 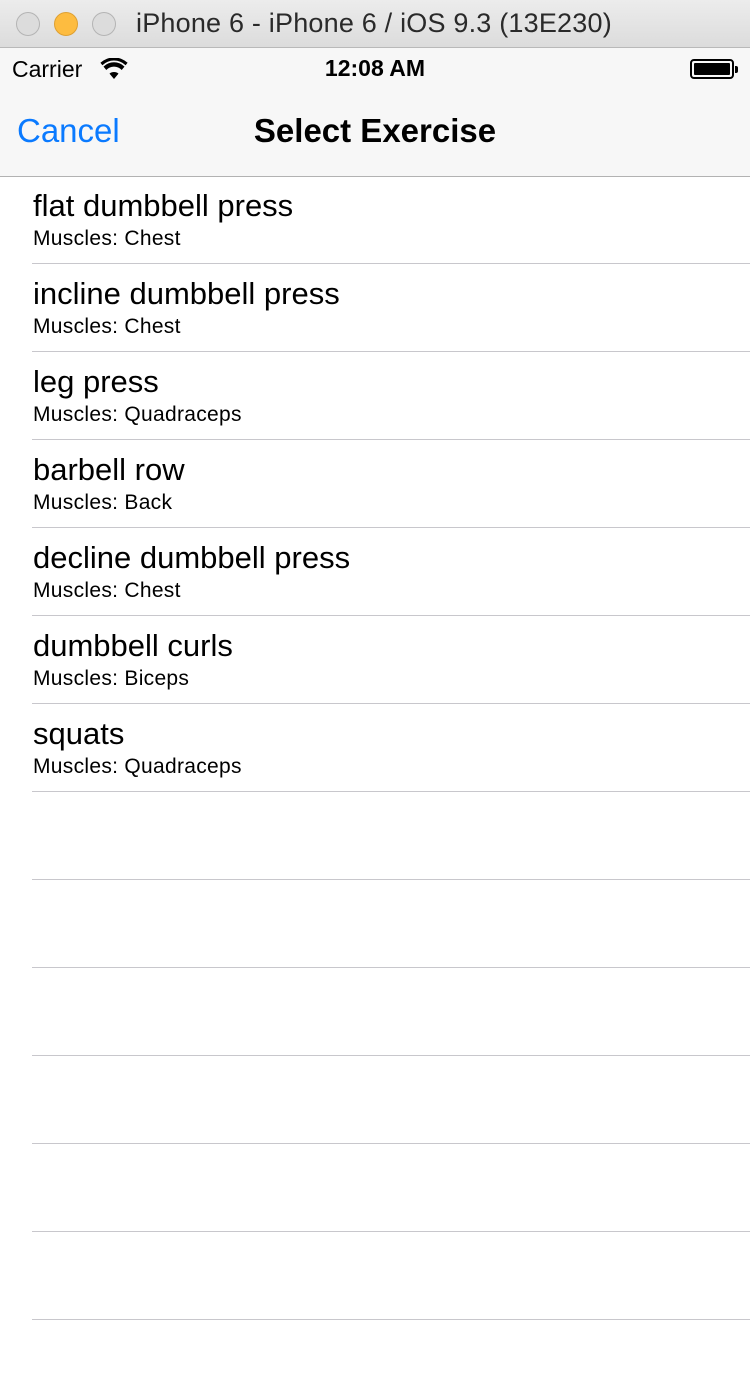 I want to click on minimize-window-button, so click(x=66, y=23).